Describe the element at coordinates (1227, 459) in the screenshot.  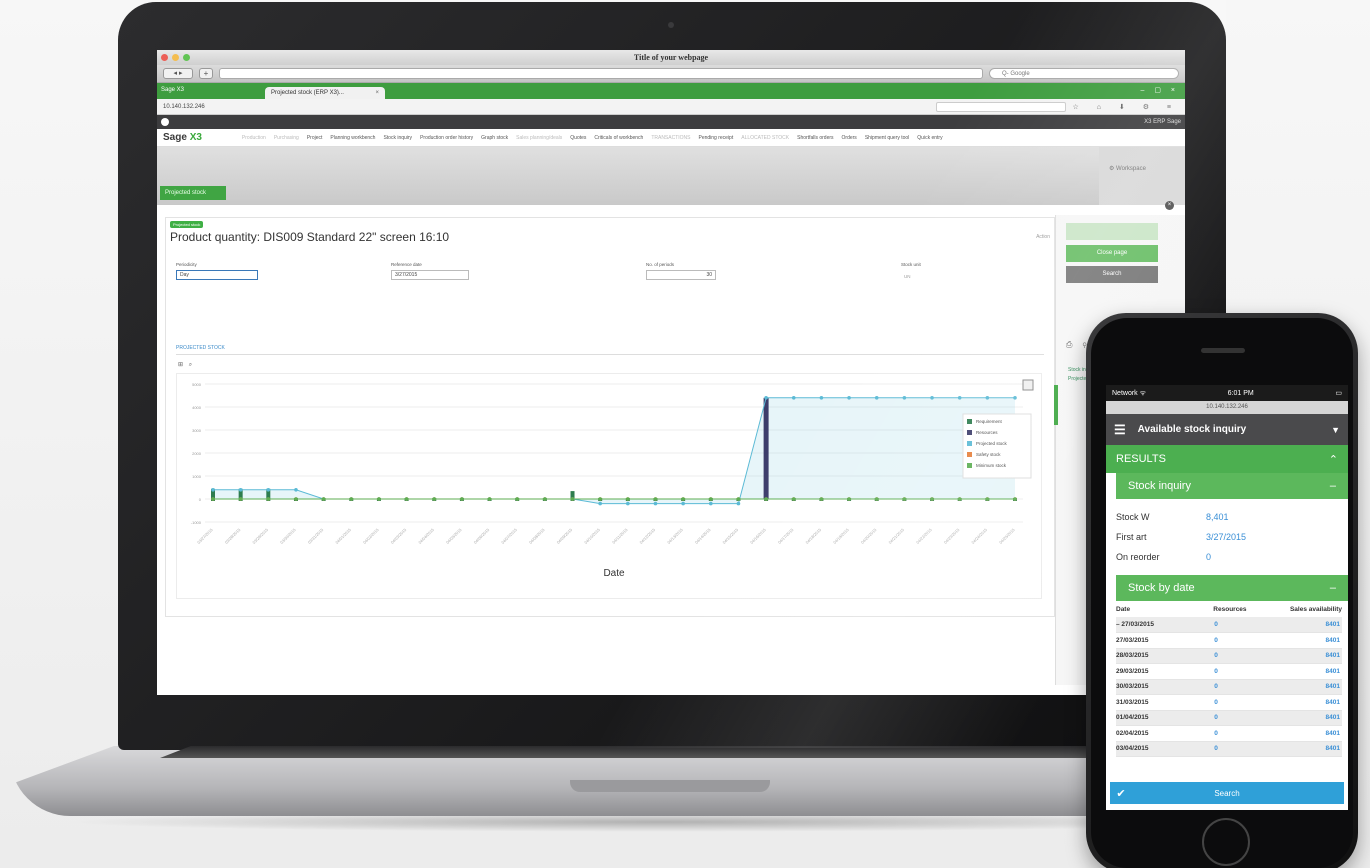
I see `results-header: RESULTS ⌃` at that location.